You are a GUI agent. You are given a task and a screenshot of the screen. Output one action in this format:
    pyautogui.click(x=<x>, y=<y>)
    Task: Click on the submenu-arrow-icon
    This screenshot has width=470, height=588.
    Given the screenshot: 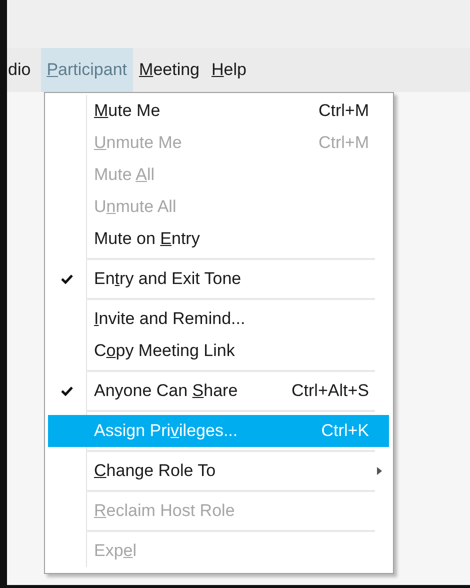 What is the action you would take?
    pyautogui.click(x=379, y=471)
    